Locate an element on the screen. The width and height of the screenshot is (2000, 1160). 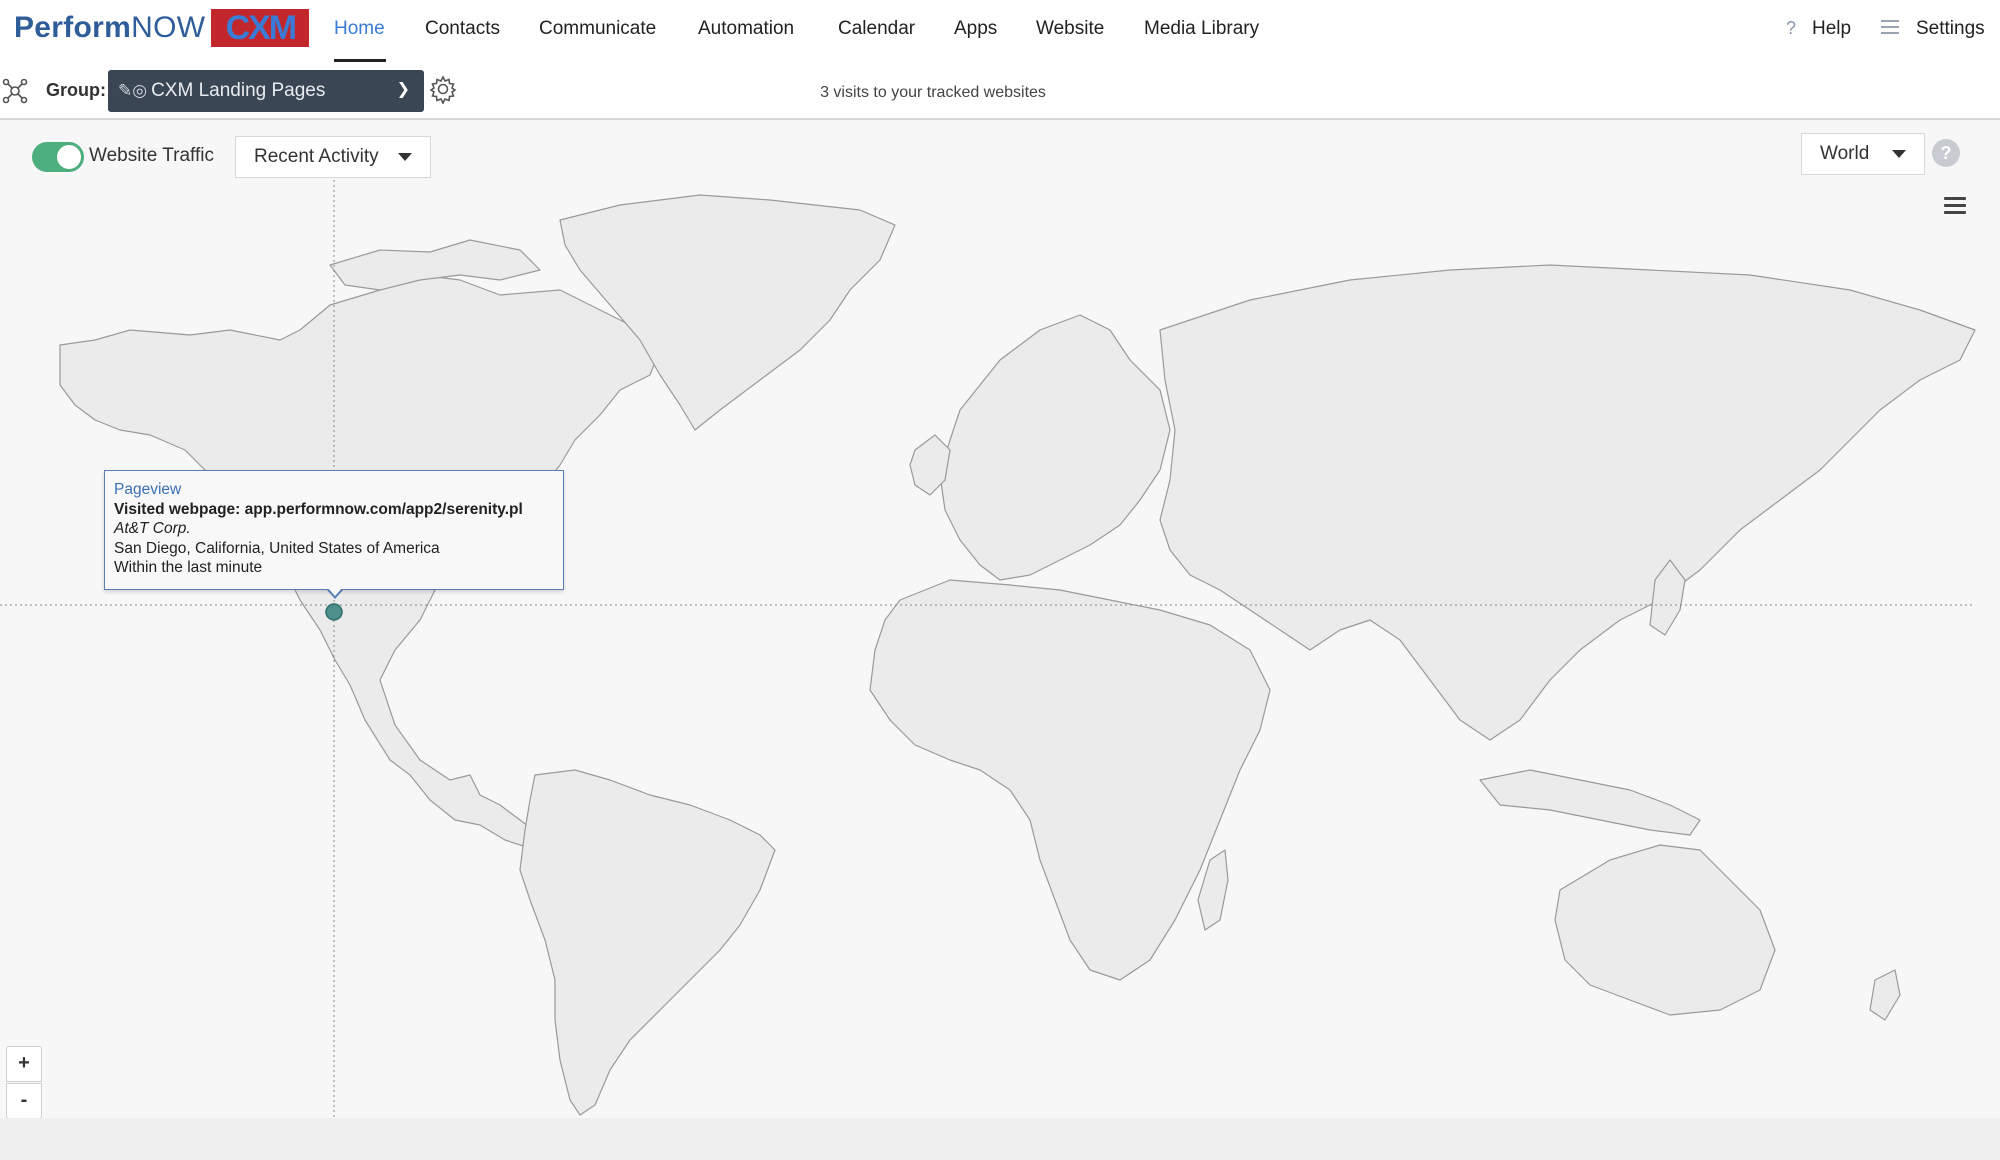
active-tab-indicator is located at coordinates (360, 60).